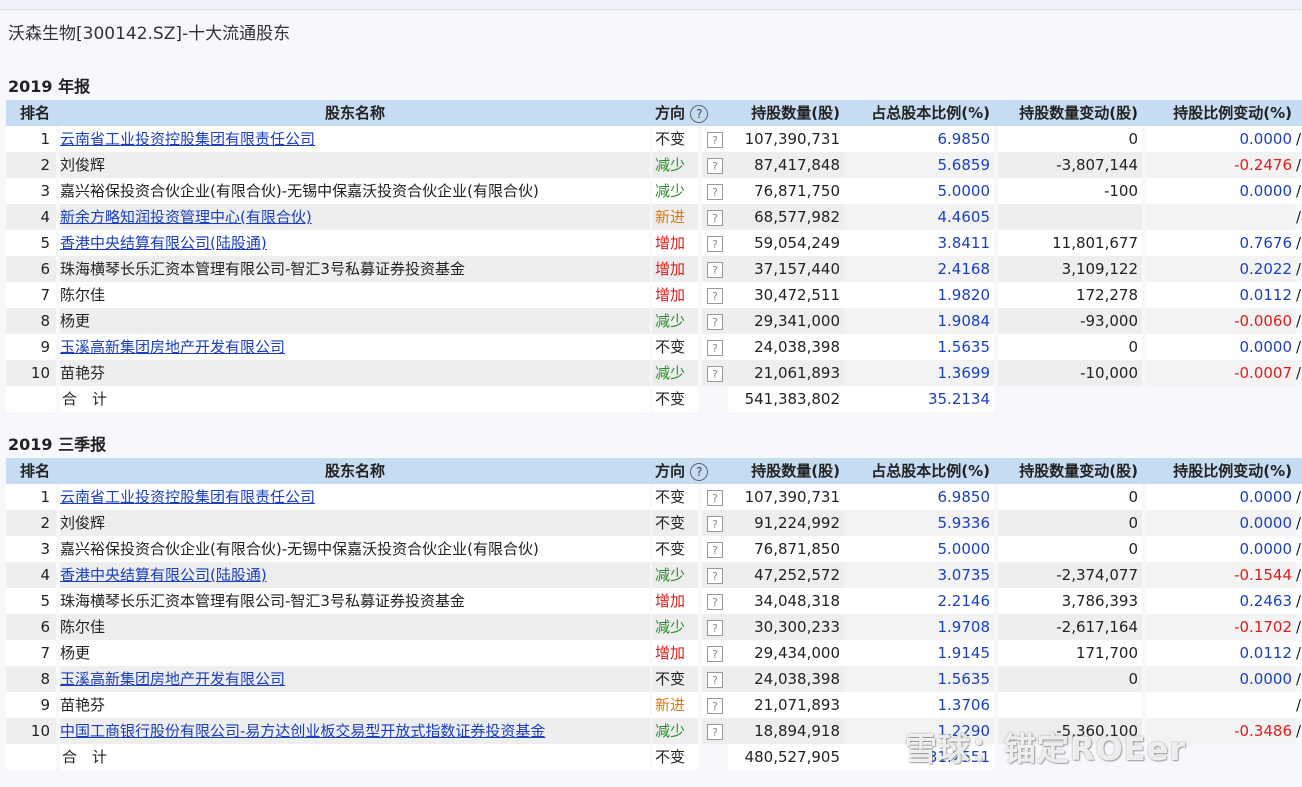  What do you see at coordinates (57, 444) in the screenshot?
I see `section-title: 2019 三季报` at bounding box center [57, 444].